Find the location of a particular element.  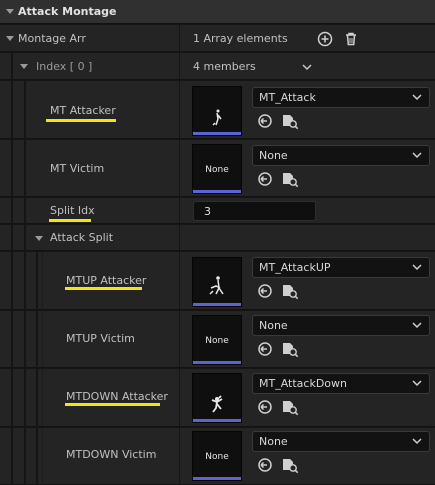

attack-split-label: Attack Split is located at coordinates (82, 237).